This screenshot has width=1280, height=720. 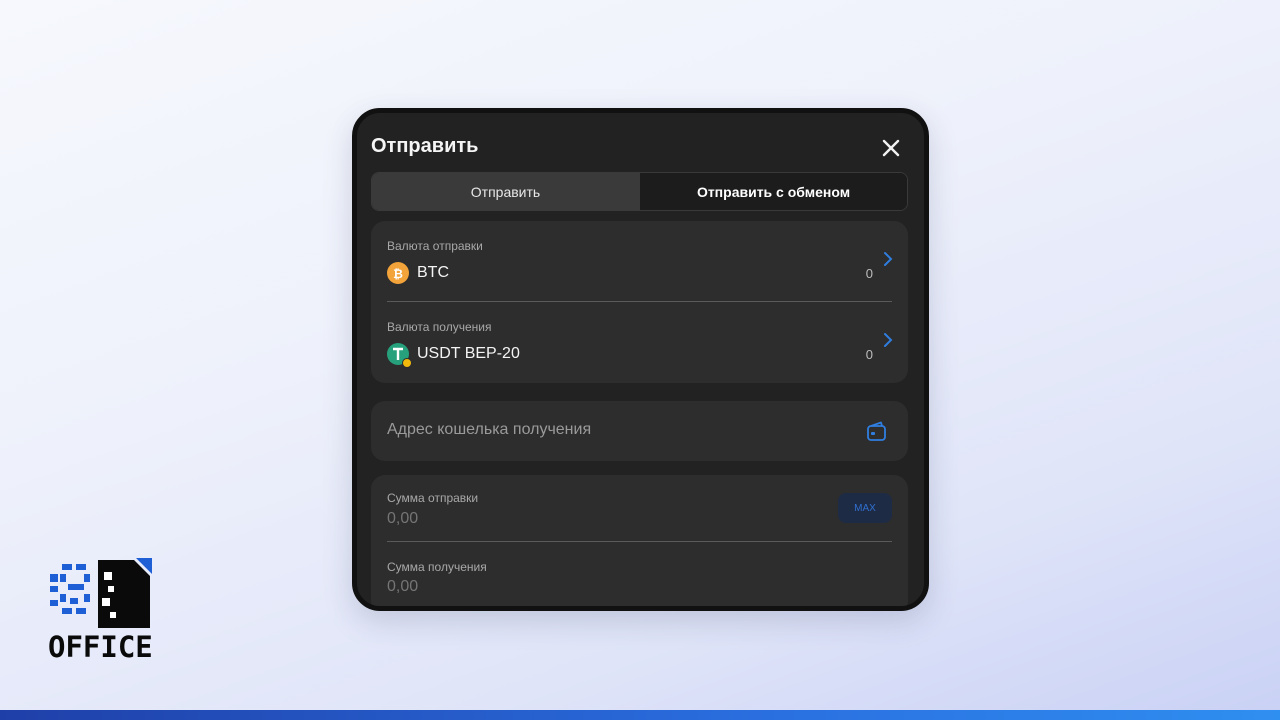 What do you see at coordinates (773, 191) in the screenshot?
I see `tab-send-with-exchange: Отправить с обменом` at bounding box center [773, 191].